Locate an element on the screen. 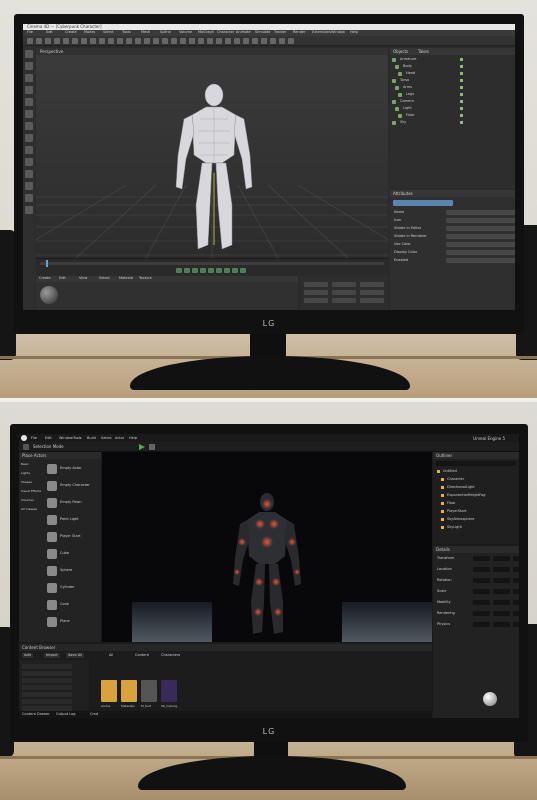 This screenshot has height=800, width=537. material-tab: Create is located at coordinates (45, 278).